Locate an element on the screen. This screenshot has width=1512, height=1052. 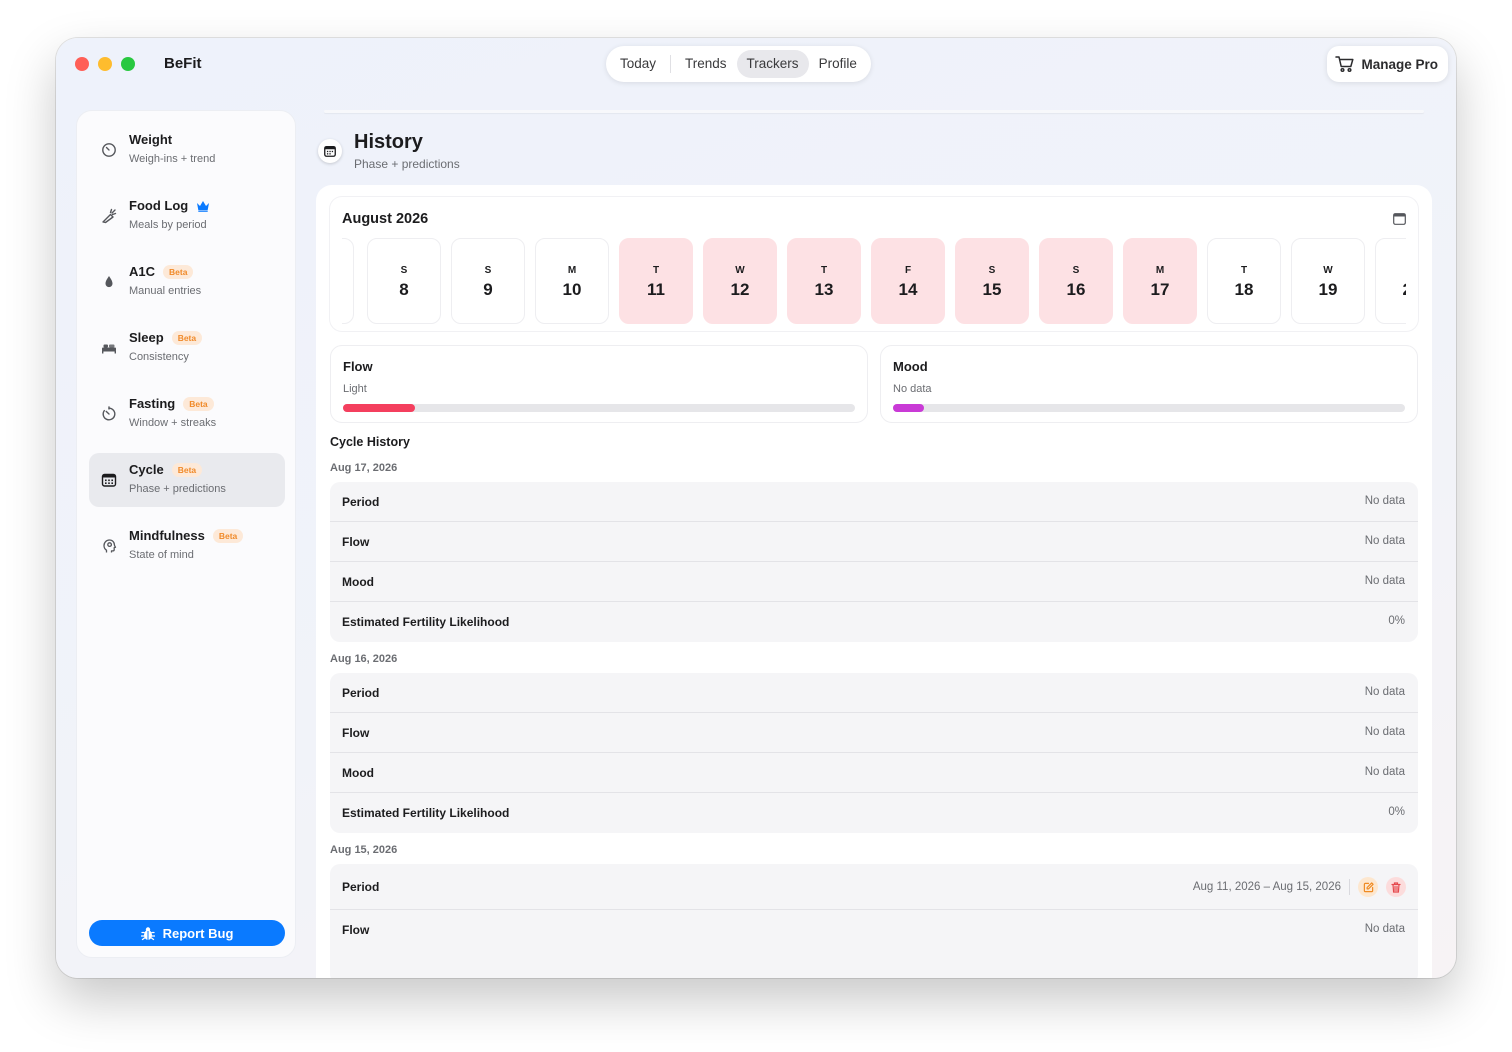
drop-icon is located at coordinates (109, 282).